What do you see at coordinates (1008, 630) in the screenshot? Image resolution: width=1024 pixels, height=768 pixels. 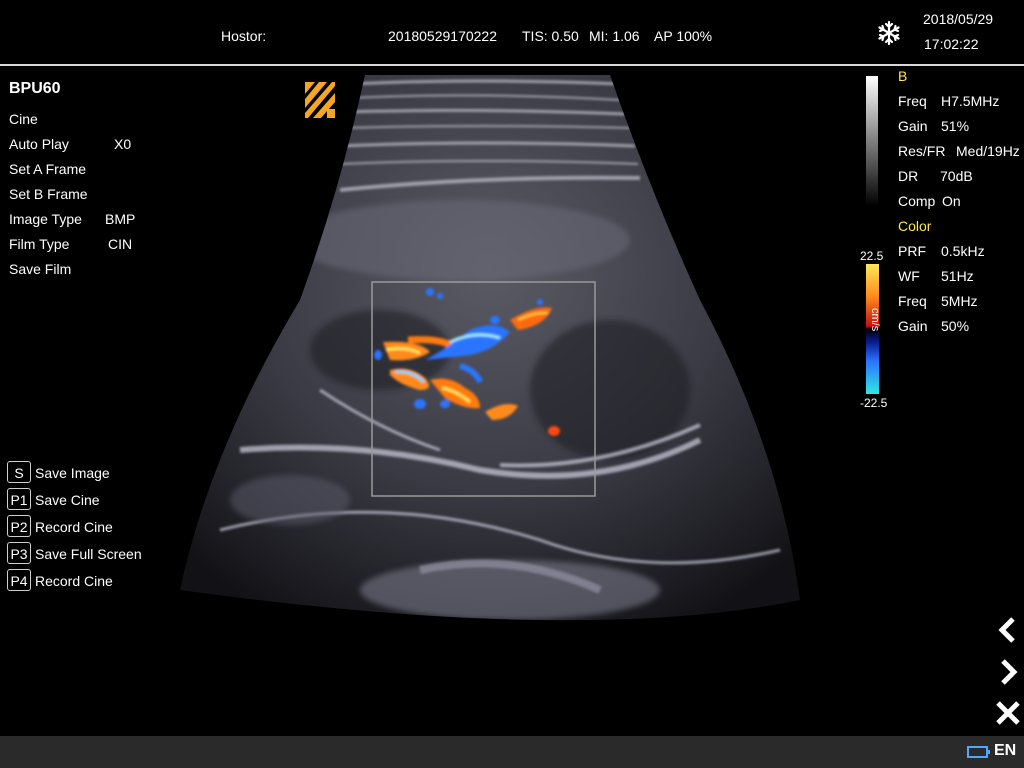 I see `chevron-left-icon` at bounding box center [1008, 630].